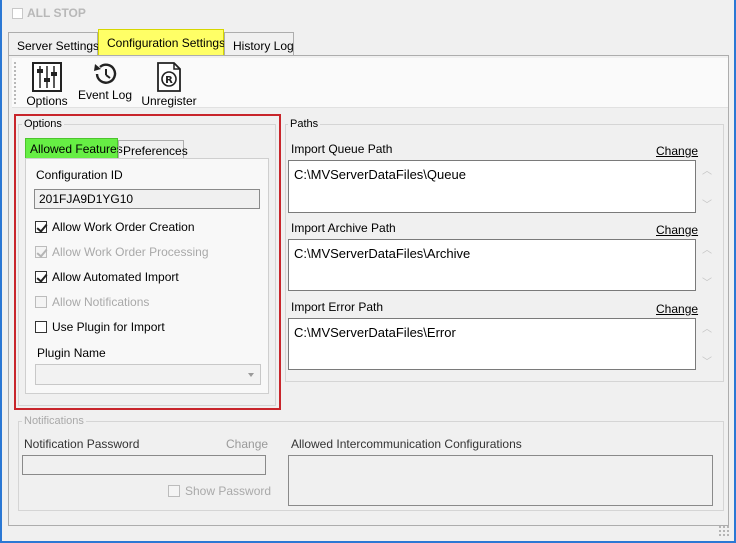 The width and height of the screenshot is (736, 543). Describe the element at coordinates (105, 73) in the screenshot. I see `history-icon` at that location.